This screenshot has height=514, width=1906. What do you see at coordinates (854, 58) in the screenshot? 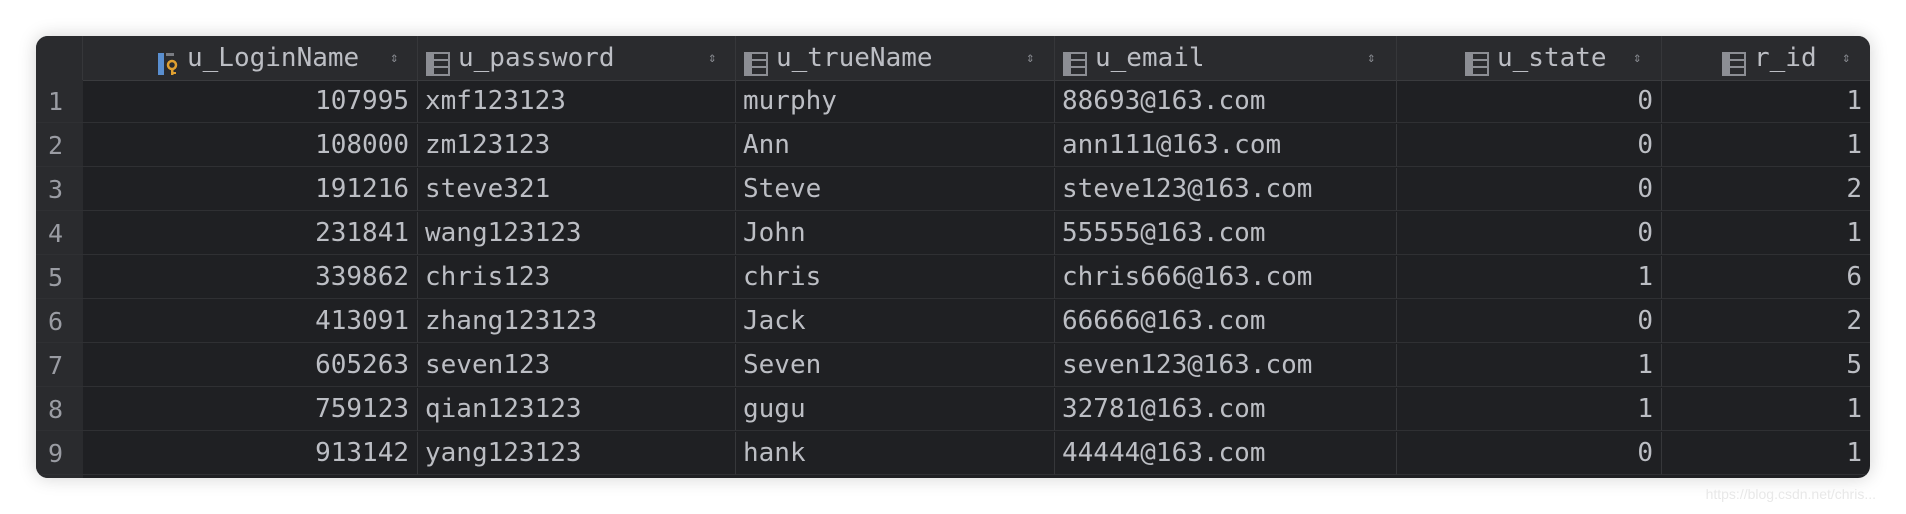
I see `column-header-label: u_trueName` at bounding box center [854, 58].